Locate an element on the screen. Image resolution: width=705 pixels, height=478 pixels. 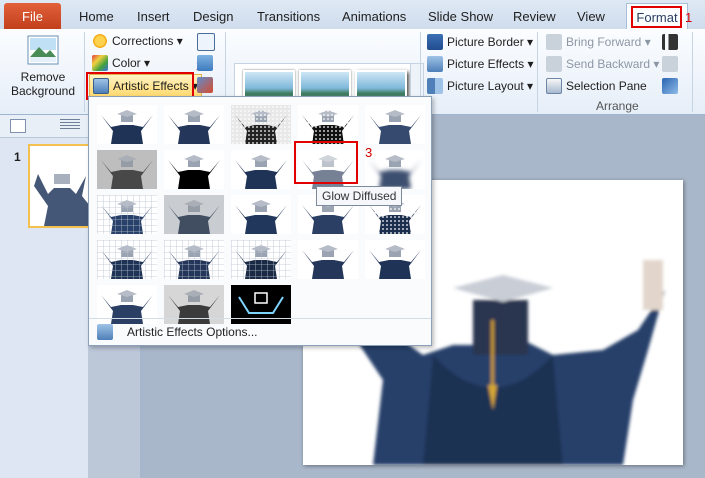
annotation-3: 3 is located at coordinates (369, 152).